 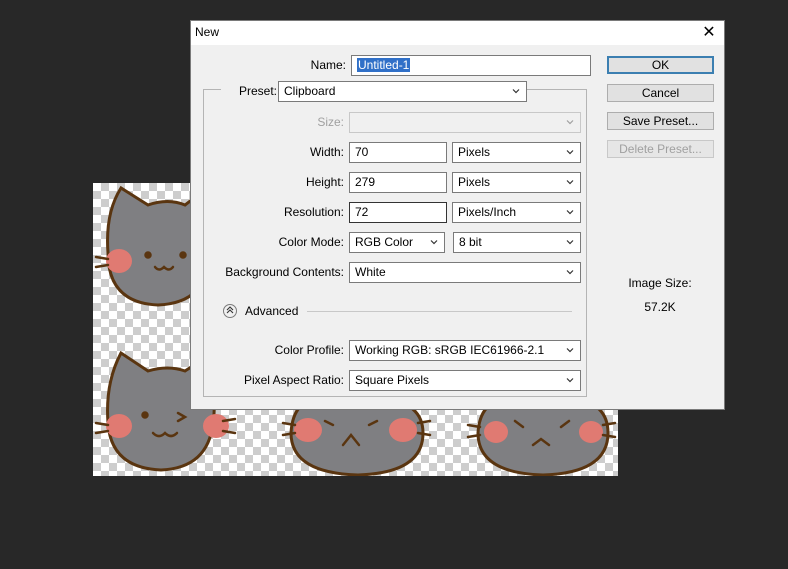 I want to click on close-icon: ✕, so click(x=709, y=33).